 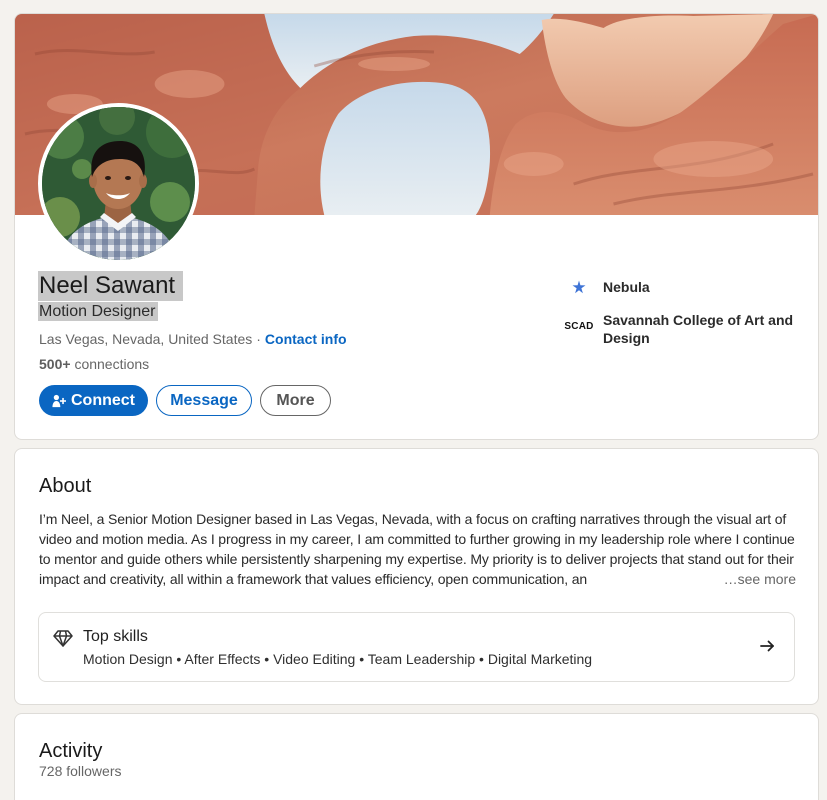 I want to click on profile-name-row: Neel Sawant, so click(x=111, y=286).